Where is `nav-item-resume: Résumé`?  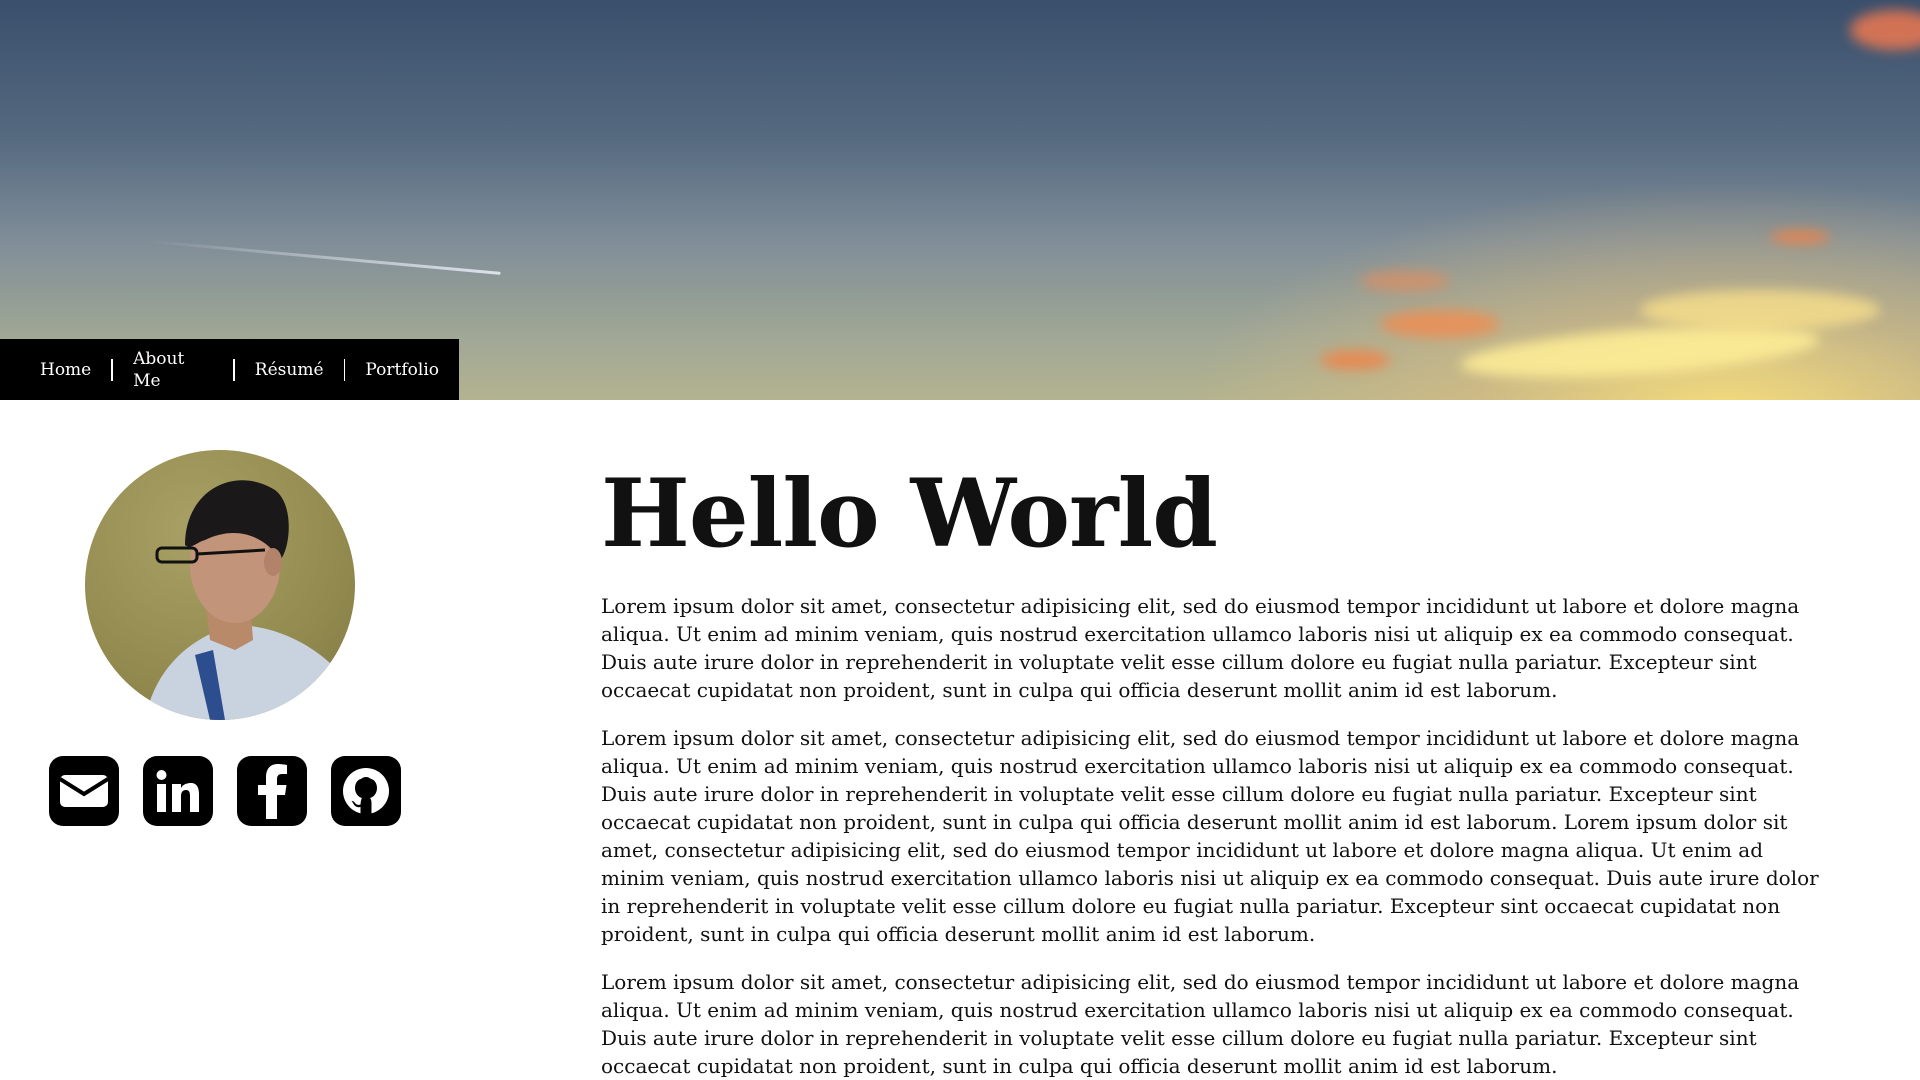
nav-item-resume: Résumé is located at coordinates (289, 370).